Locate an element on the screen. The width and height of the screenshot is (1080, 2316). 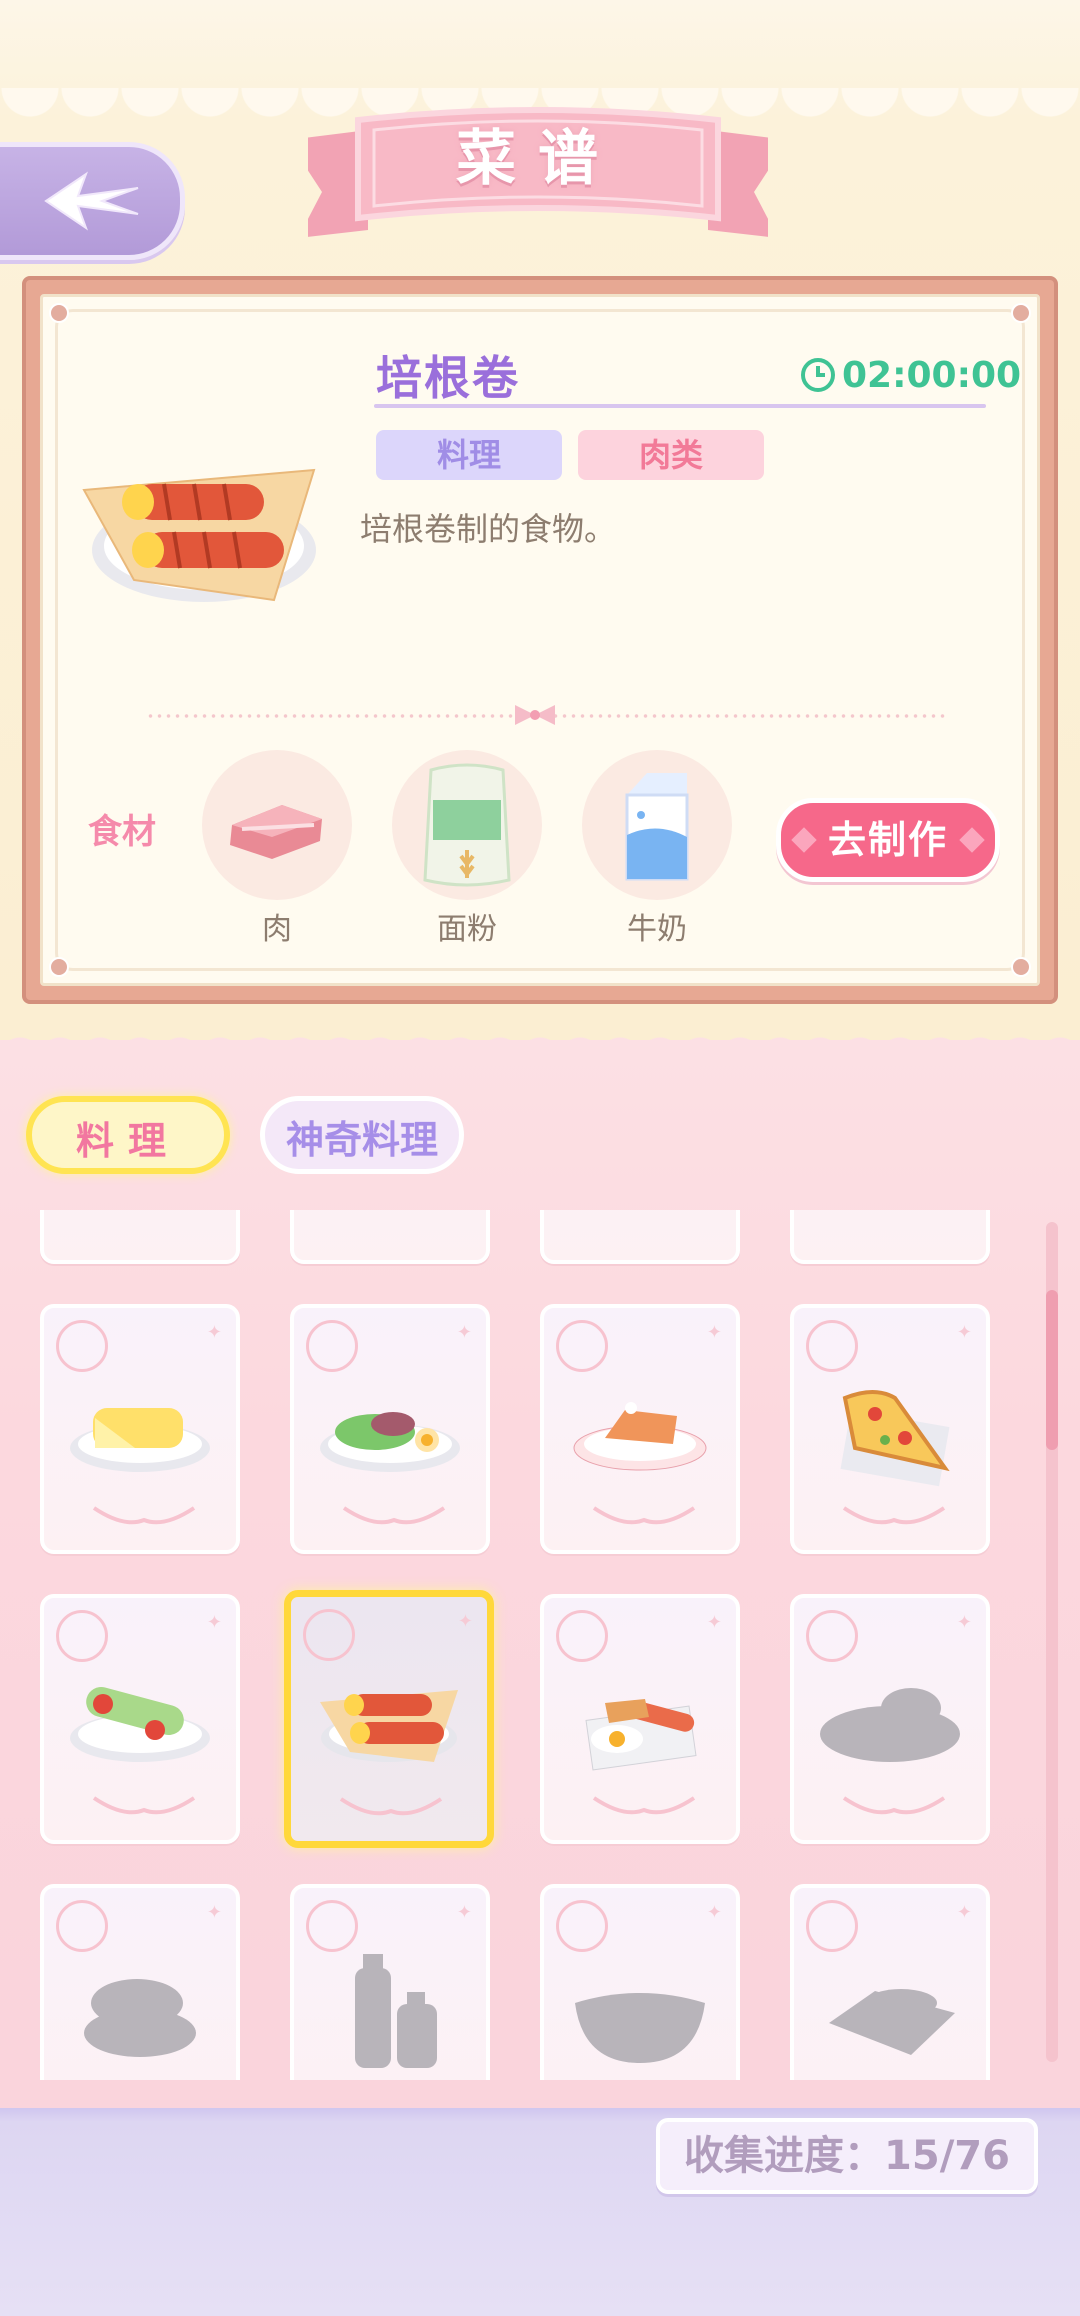
cook-timer: 02:00:00 is located at coordinates (910, 375).